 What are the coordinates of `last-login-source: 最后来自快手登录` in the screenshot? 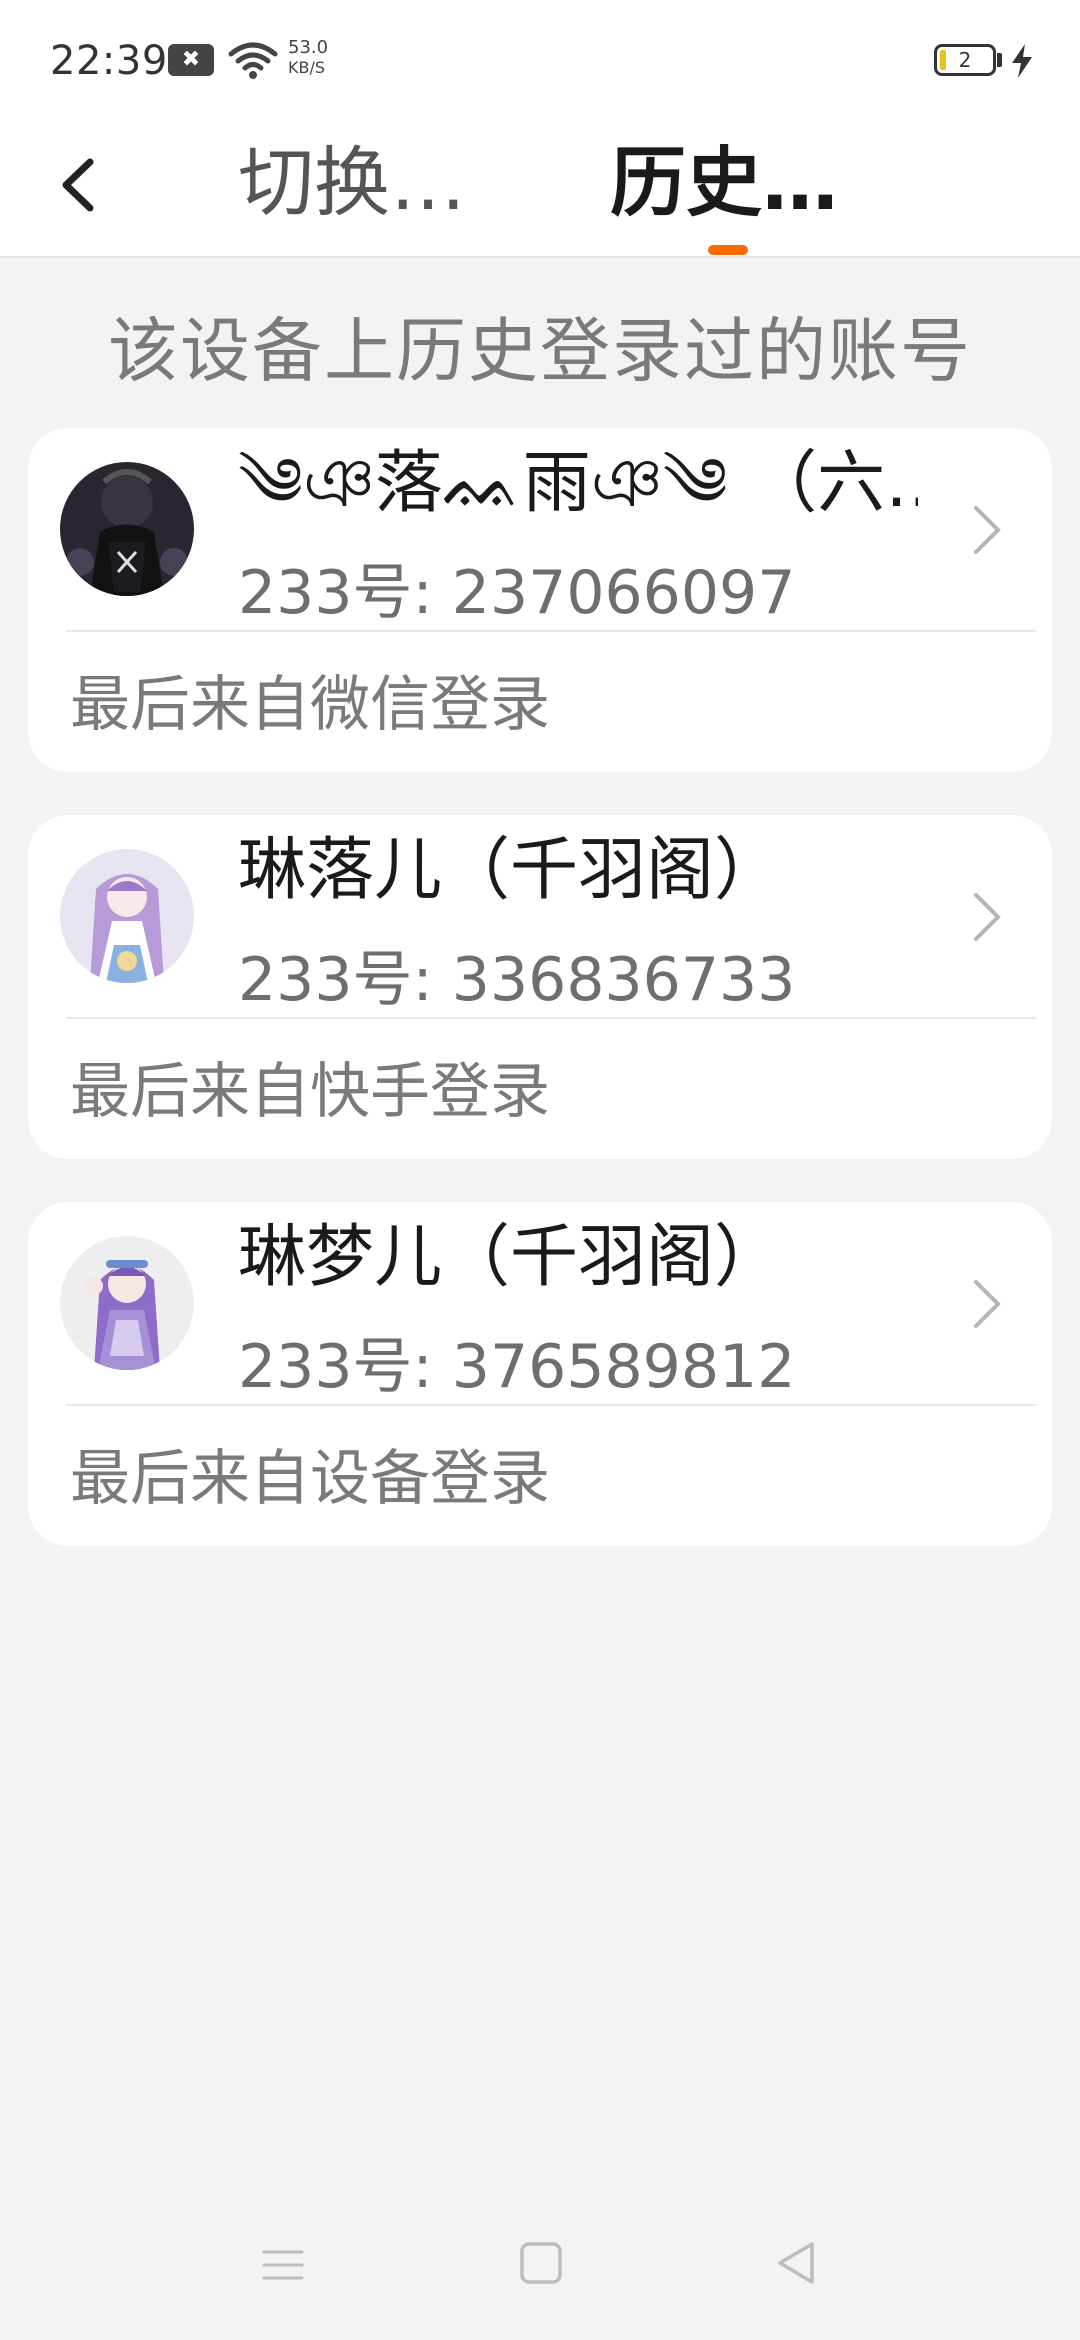 It's located at (310, 1092).